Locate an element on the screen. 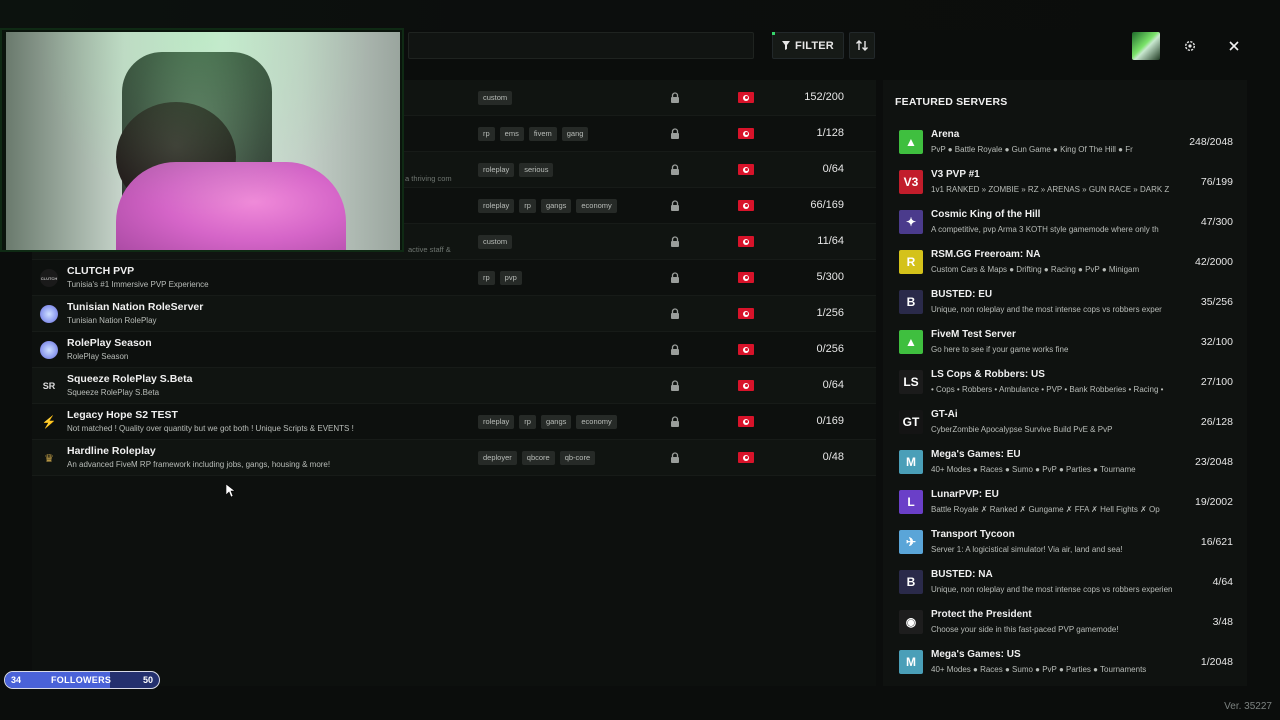  hardline-logo-icon: ♛ is located at coordinates (49, 458).